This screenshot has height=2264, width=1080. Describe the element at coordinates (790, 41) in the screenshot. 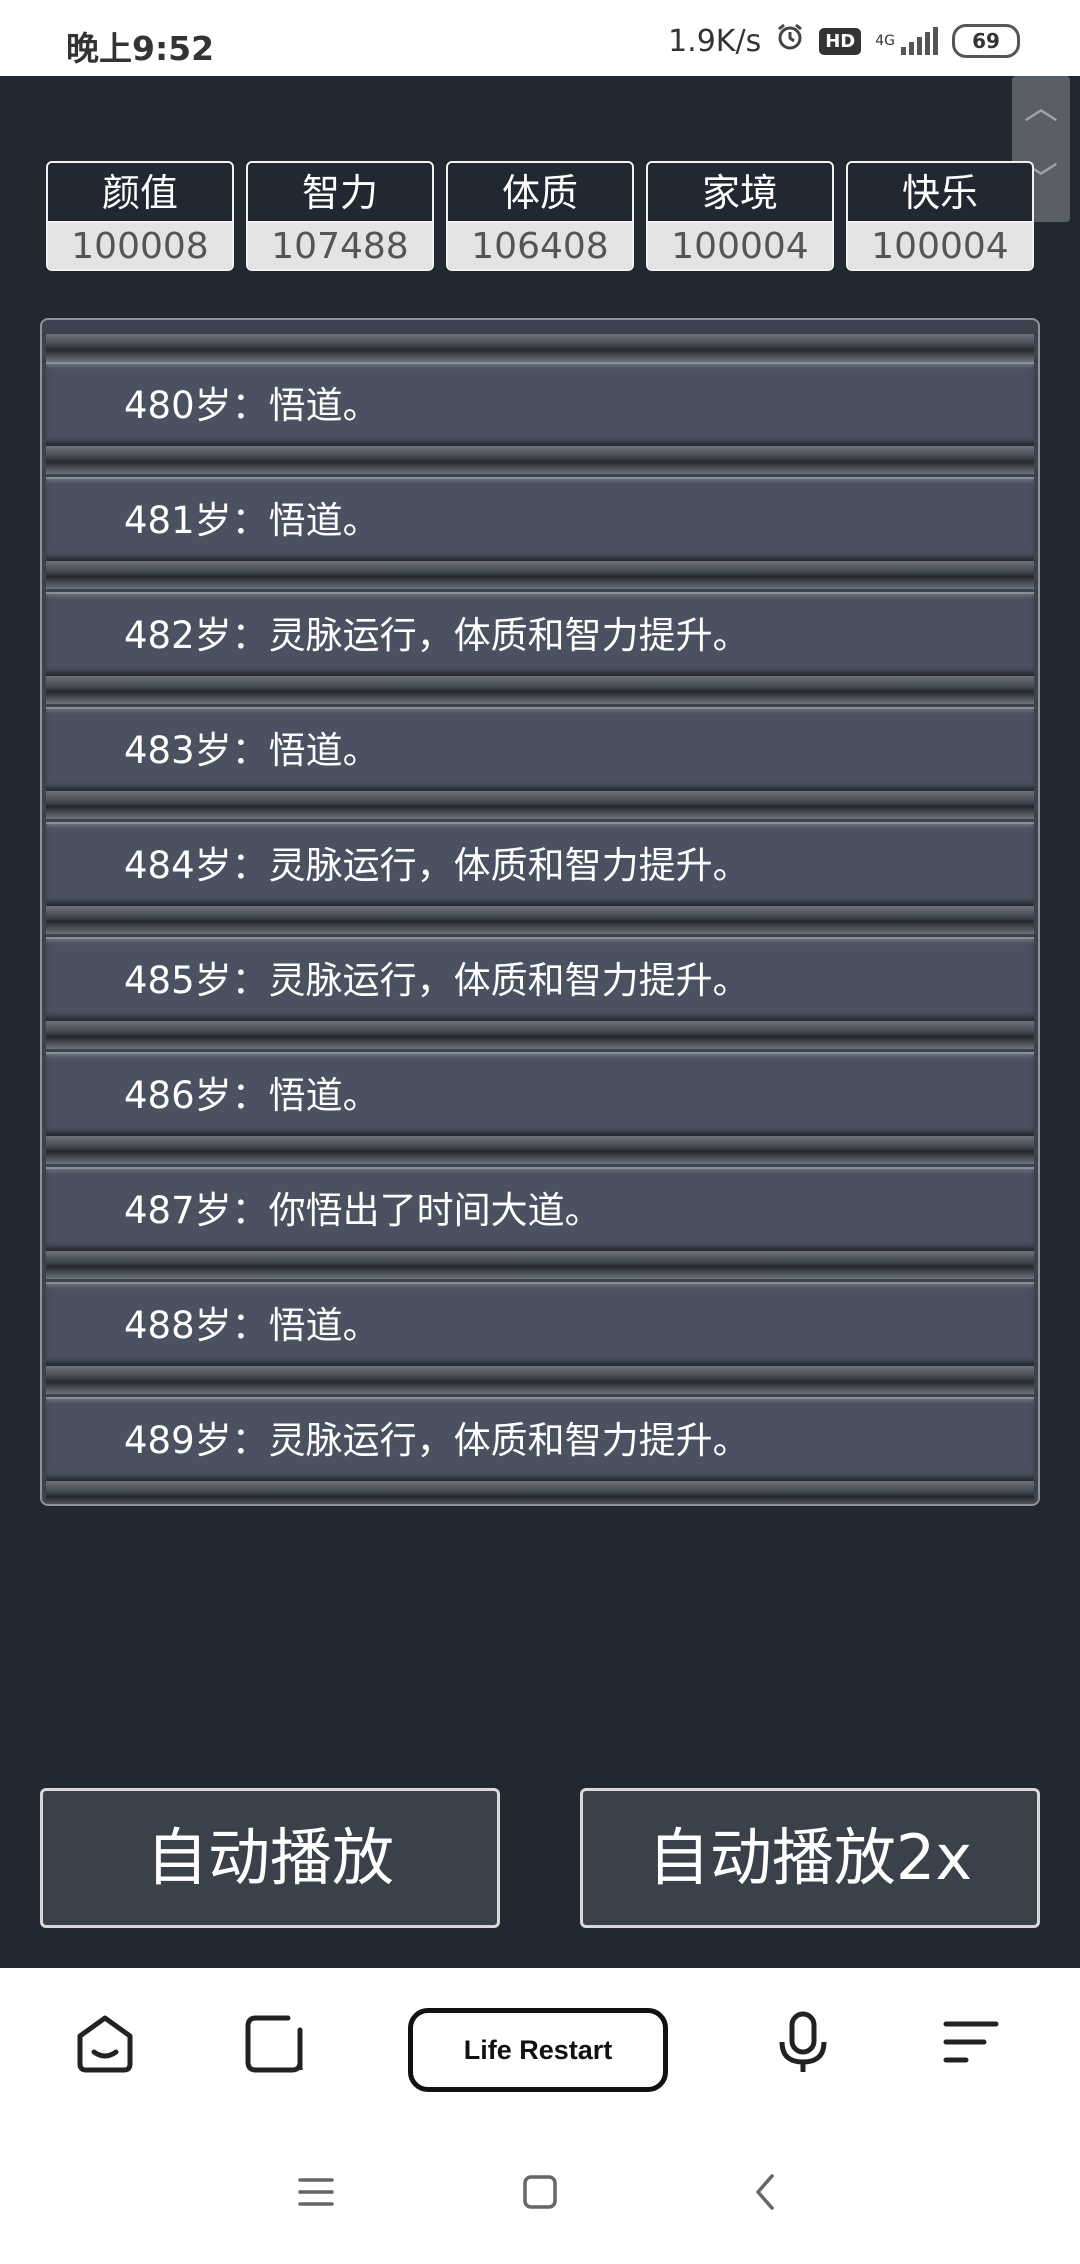

I see `alarm-icon` at that location.